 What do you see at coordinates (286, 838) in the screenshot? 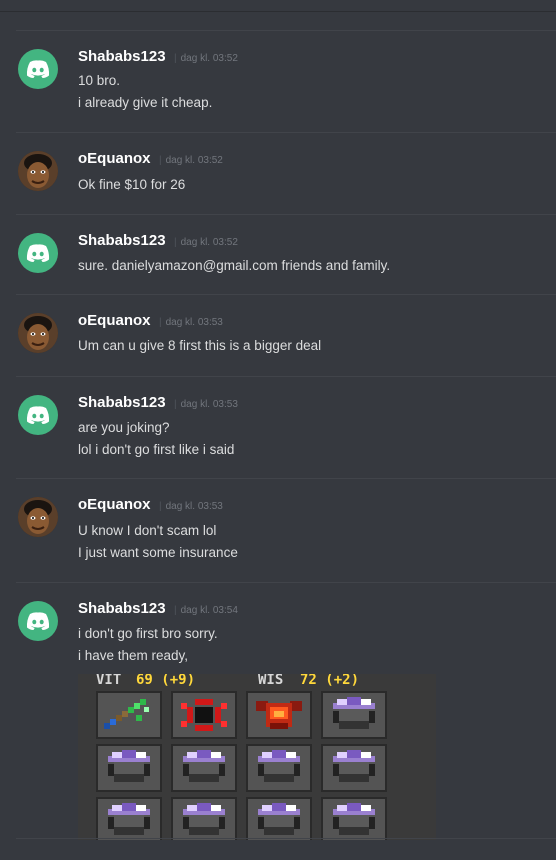
I see `bottom-divider` at bounding box center [286, 838].